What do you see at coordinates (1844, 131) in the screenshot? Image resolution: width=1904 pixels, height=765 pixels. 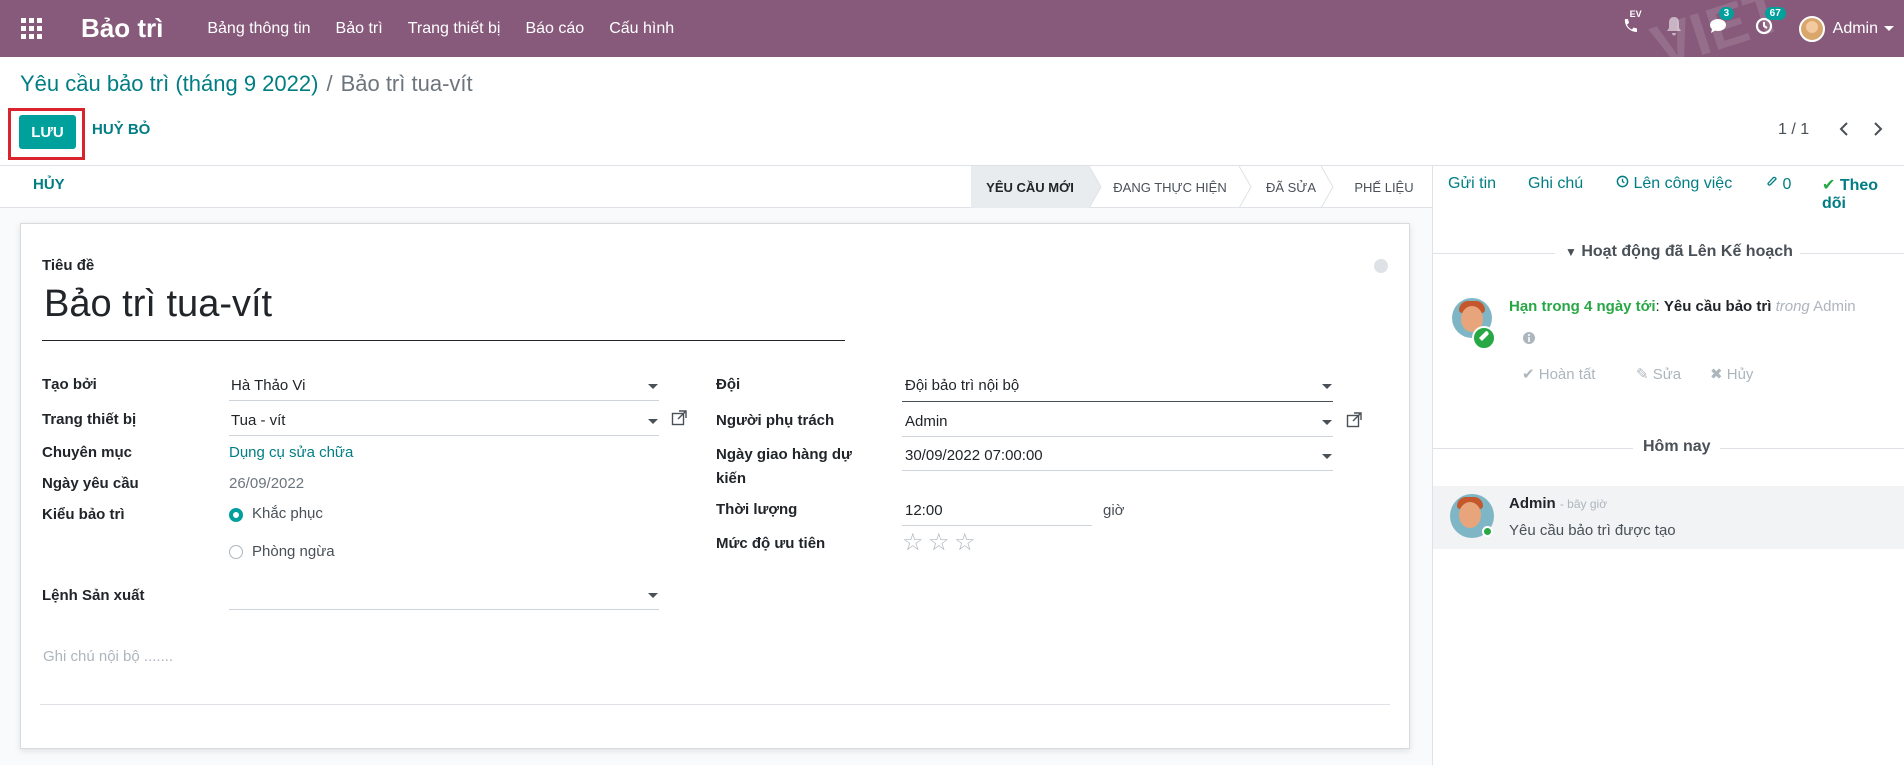 I see `pager-previous-icon` at bounding box center [1844, 131].